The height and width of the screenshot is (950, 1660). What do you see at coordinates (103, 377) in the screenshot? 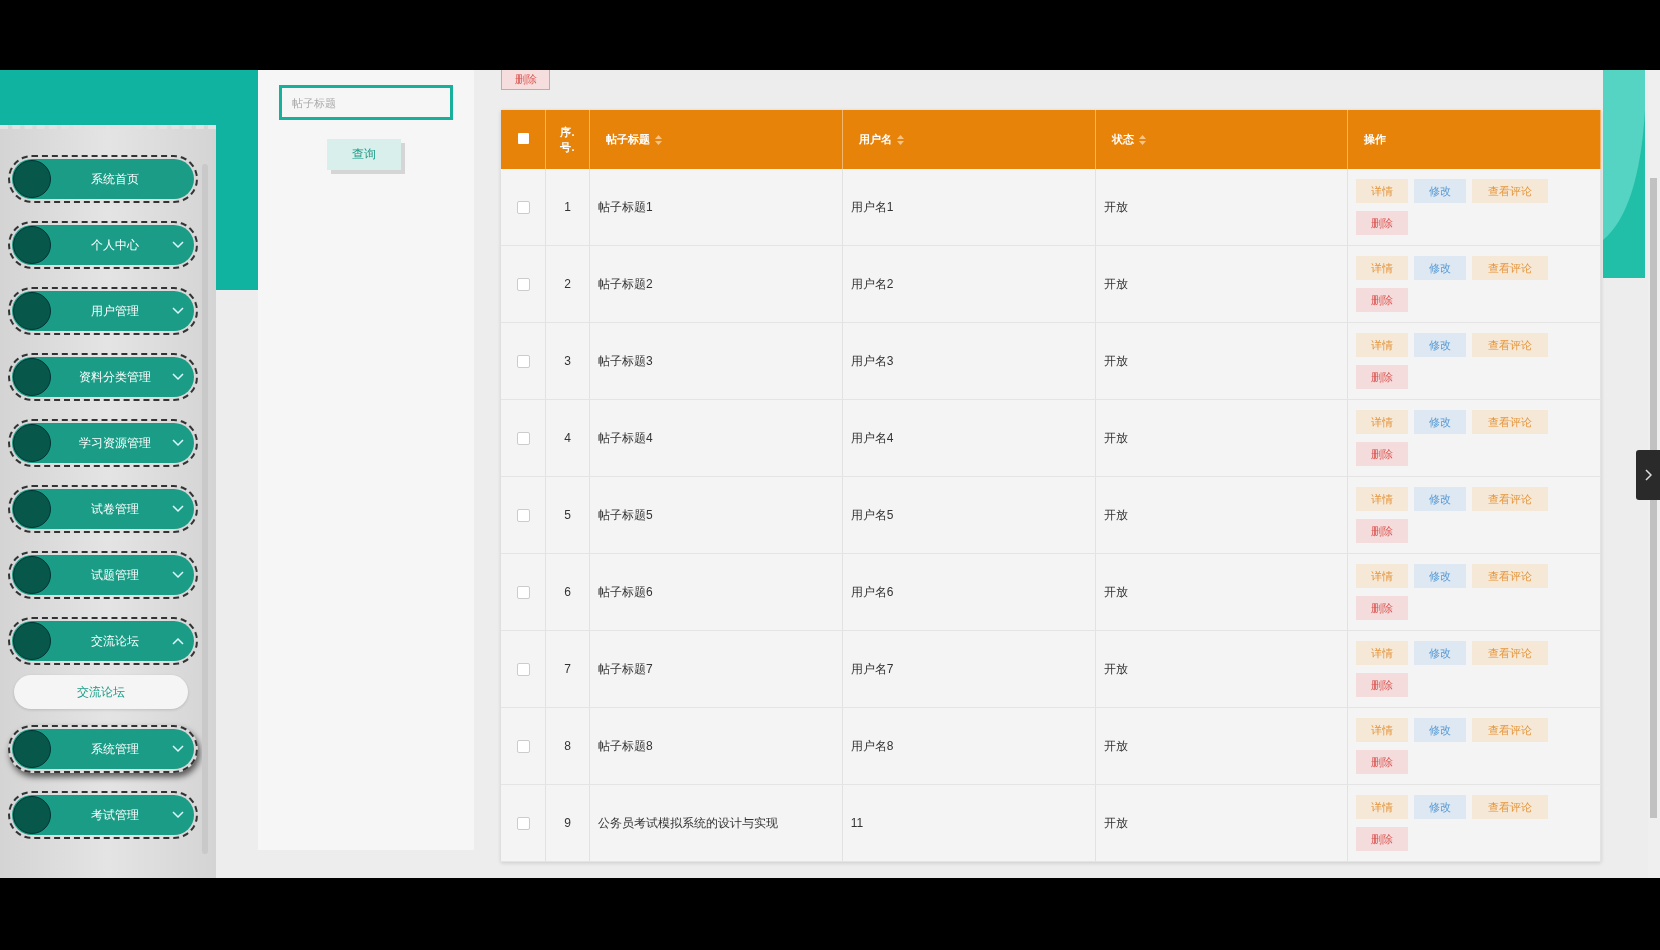
I see `sidebar-item: 资料分类管理` at bounding box center [103, 377].